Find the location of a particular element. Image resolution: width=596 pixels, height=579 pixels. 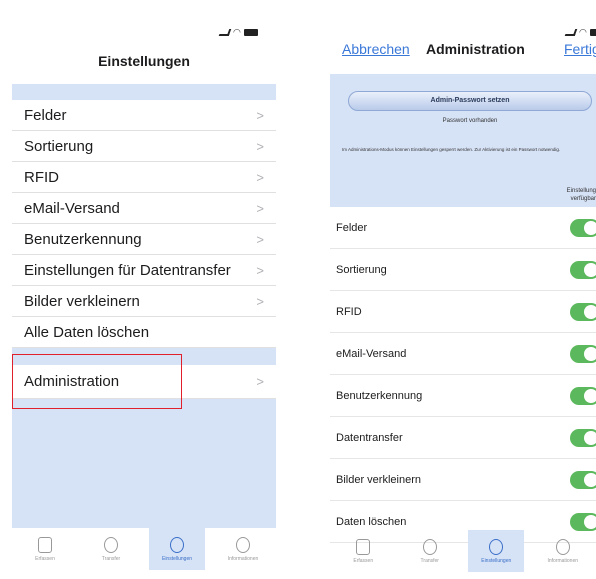

permission-row-benutzerkennung: Benutzerkennung is located at coordinates (463, 396).